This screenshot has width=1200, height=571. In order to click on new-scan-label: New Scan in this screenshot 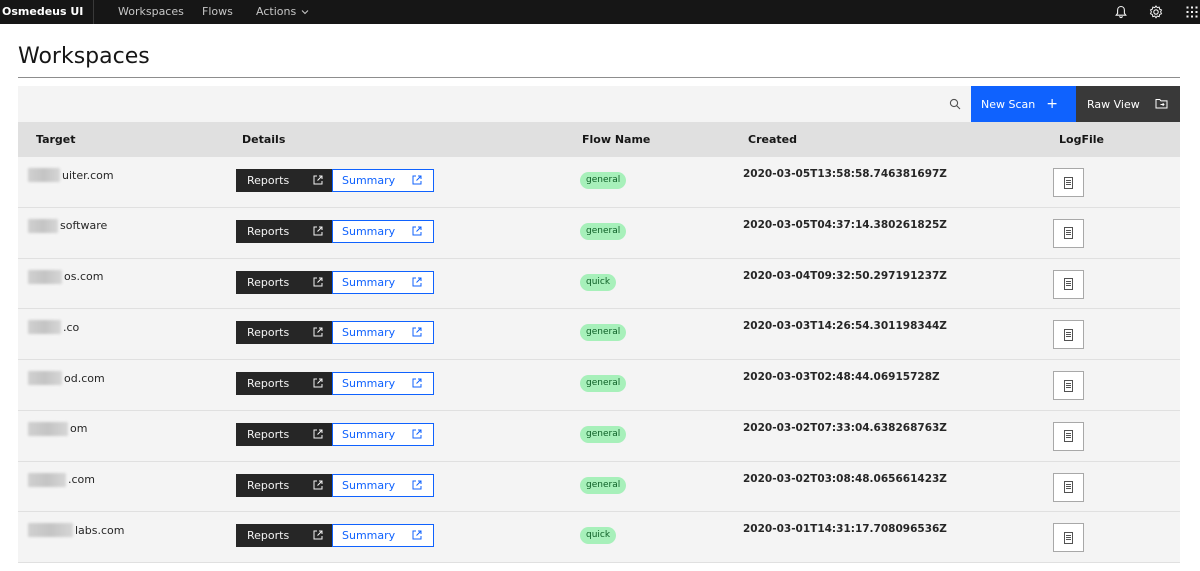, I will do `click(1008, 104)`.